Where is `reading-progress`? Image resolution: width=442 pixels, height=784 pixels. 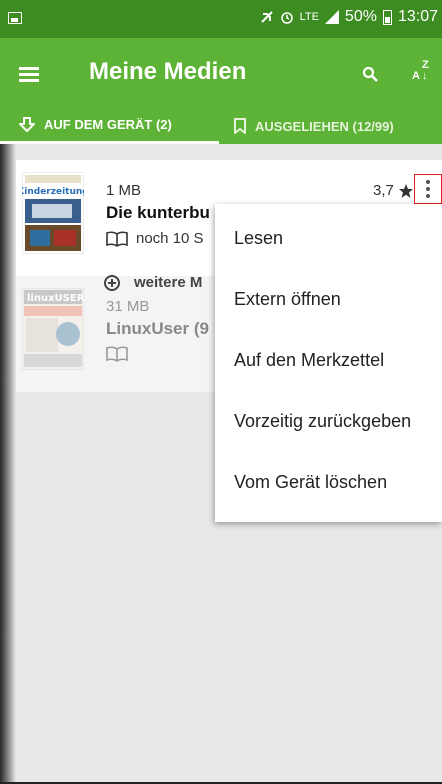
reading-progress is located at coordinates (117, 354).